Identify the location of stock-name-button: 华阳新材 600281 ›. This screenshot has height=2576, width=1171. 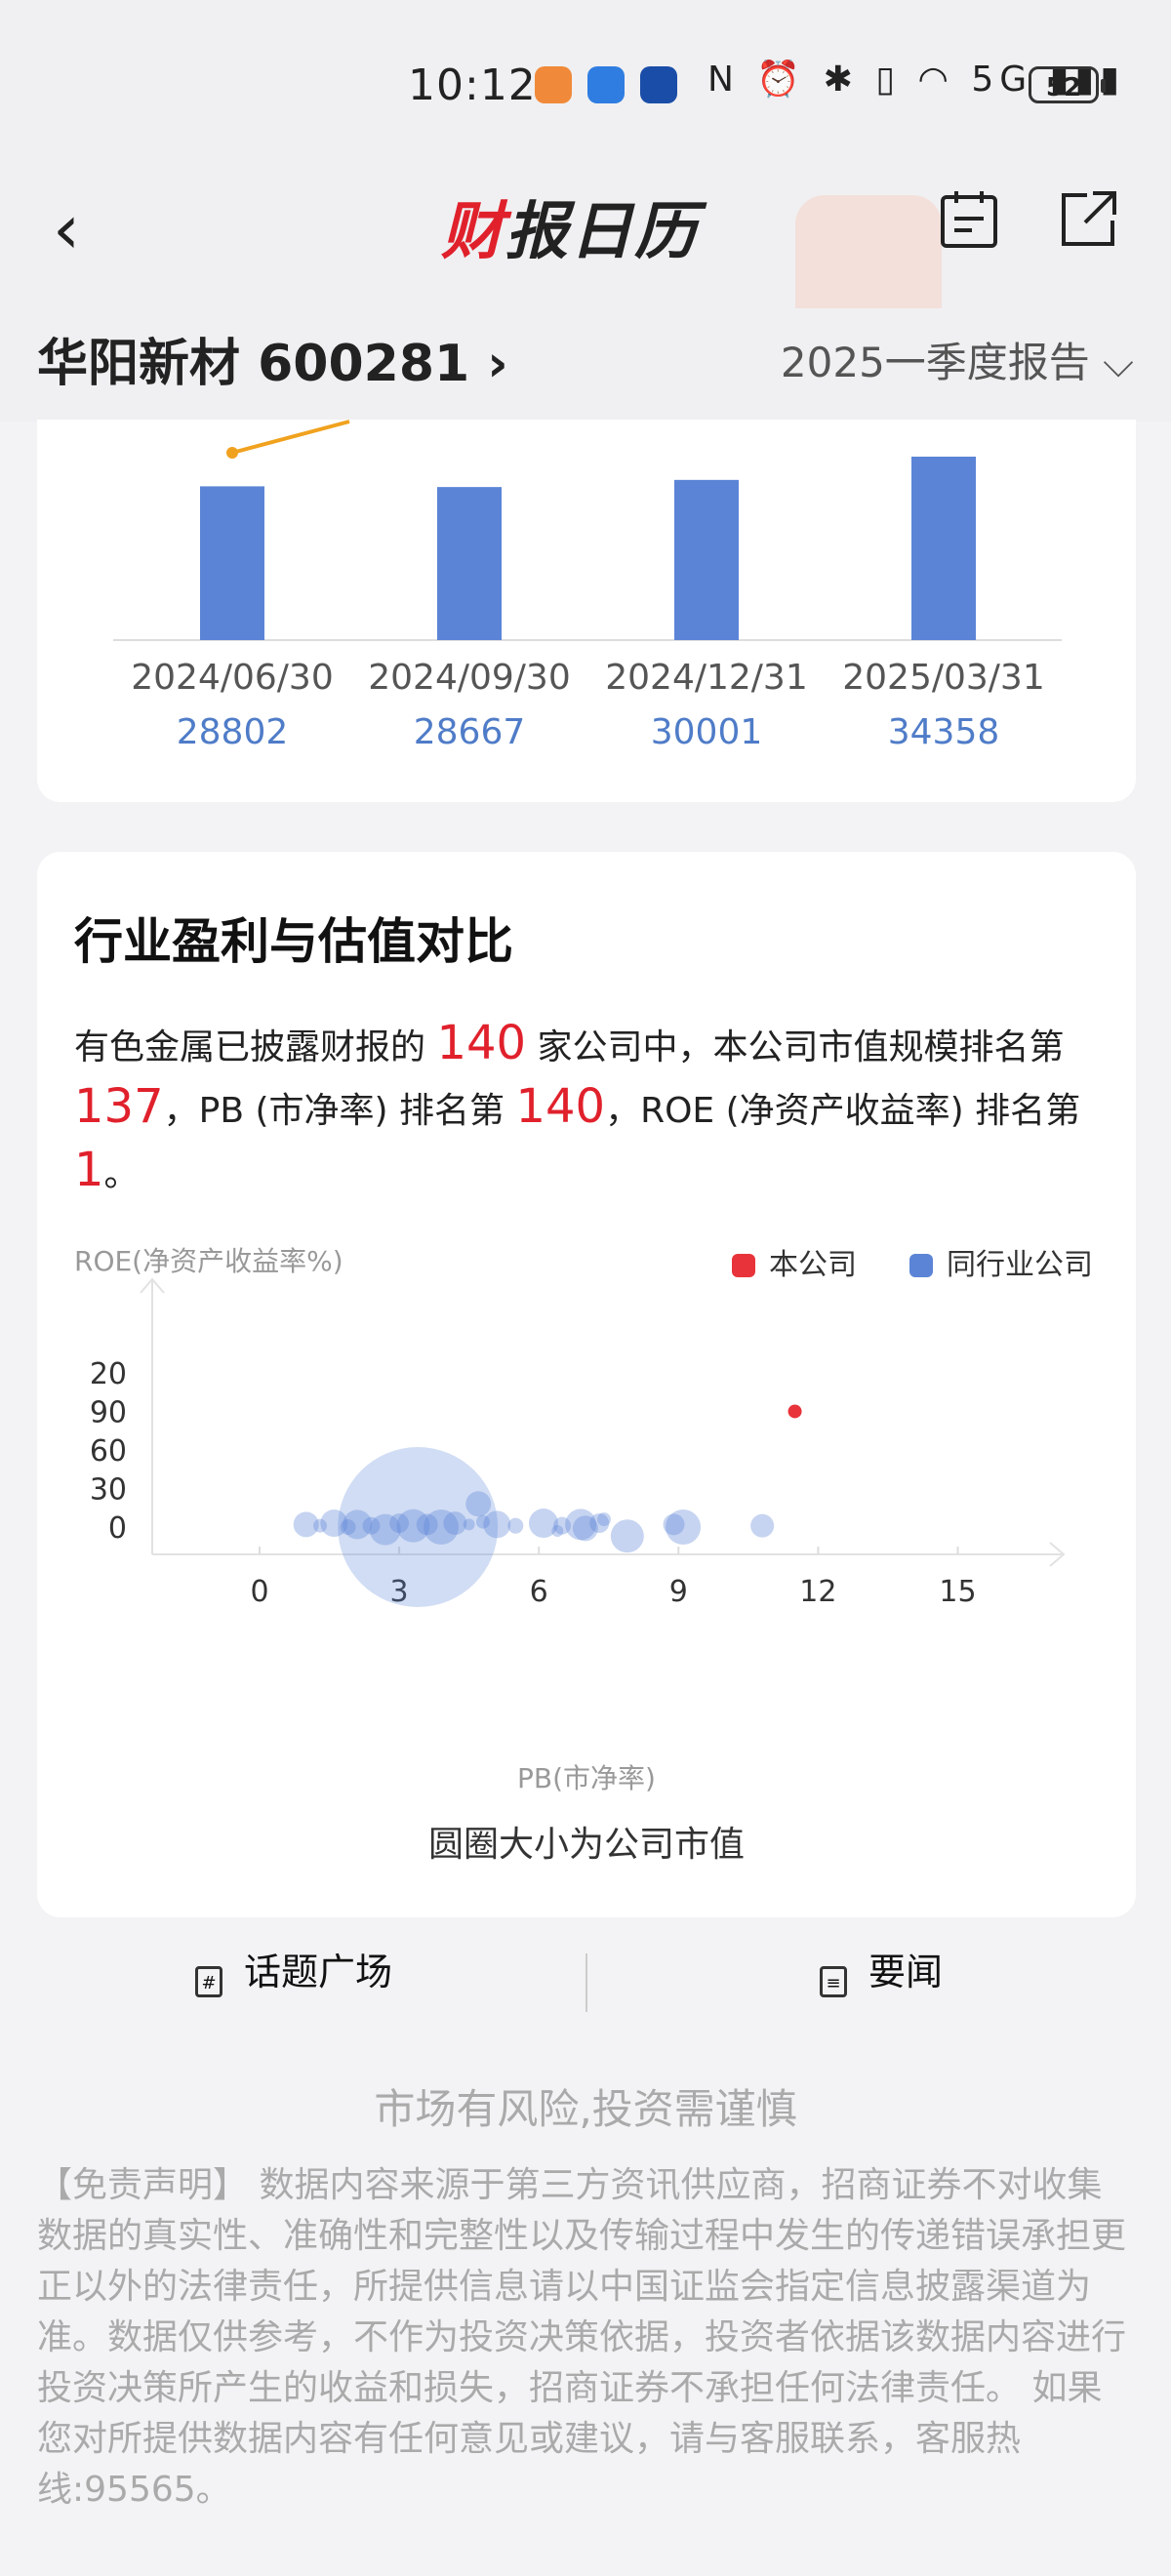
(272, 358).